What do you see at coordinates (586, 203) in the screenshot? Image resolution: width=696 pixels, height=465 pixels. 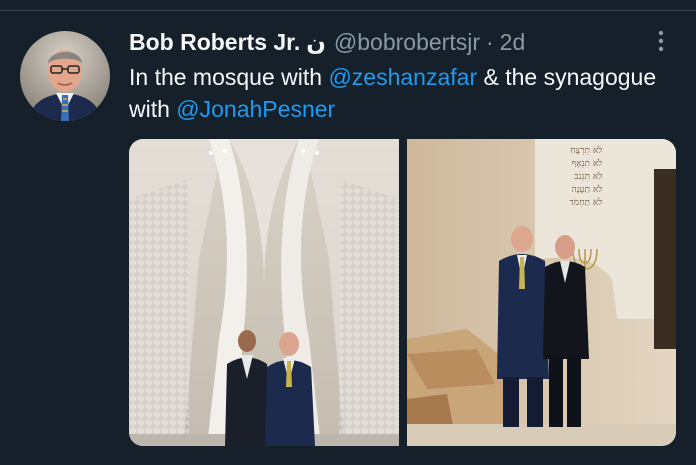 I see `inscription-line: לֹא תַחְמֹד` at bounding box center [586, 203].